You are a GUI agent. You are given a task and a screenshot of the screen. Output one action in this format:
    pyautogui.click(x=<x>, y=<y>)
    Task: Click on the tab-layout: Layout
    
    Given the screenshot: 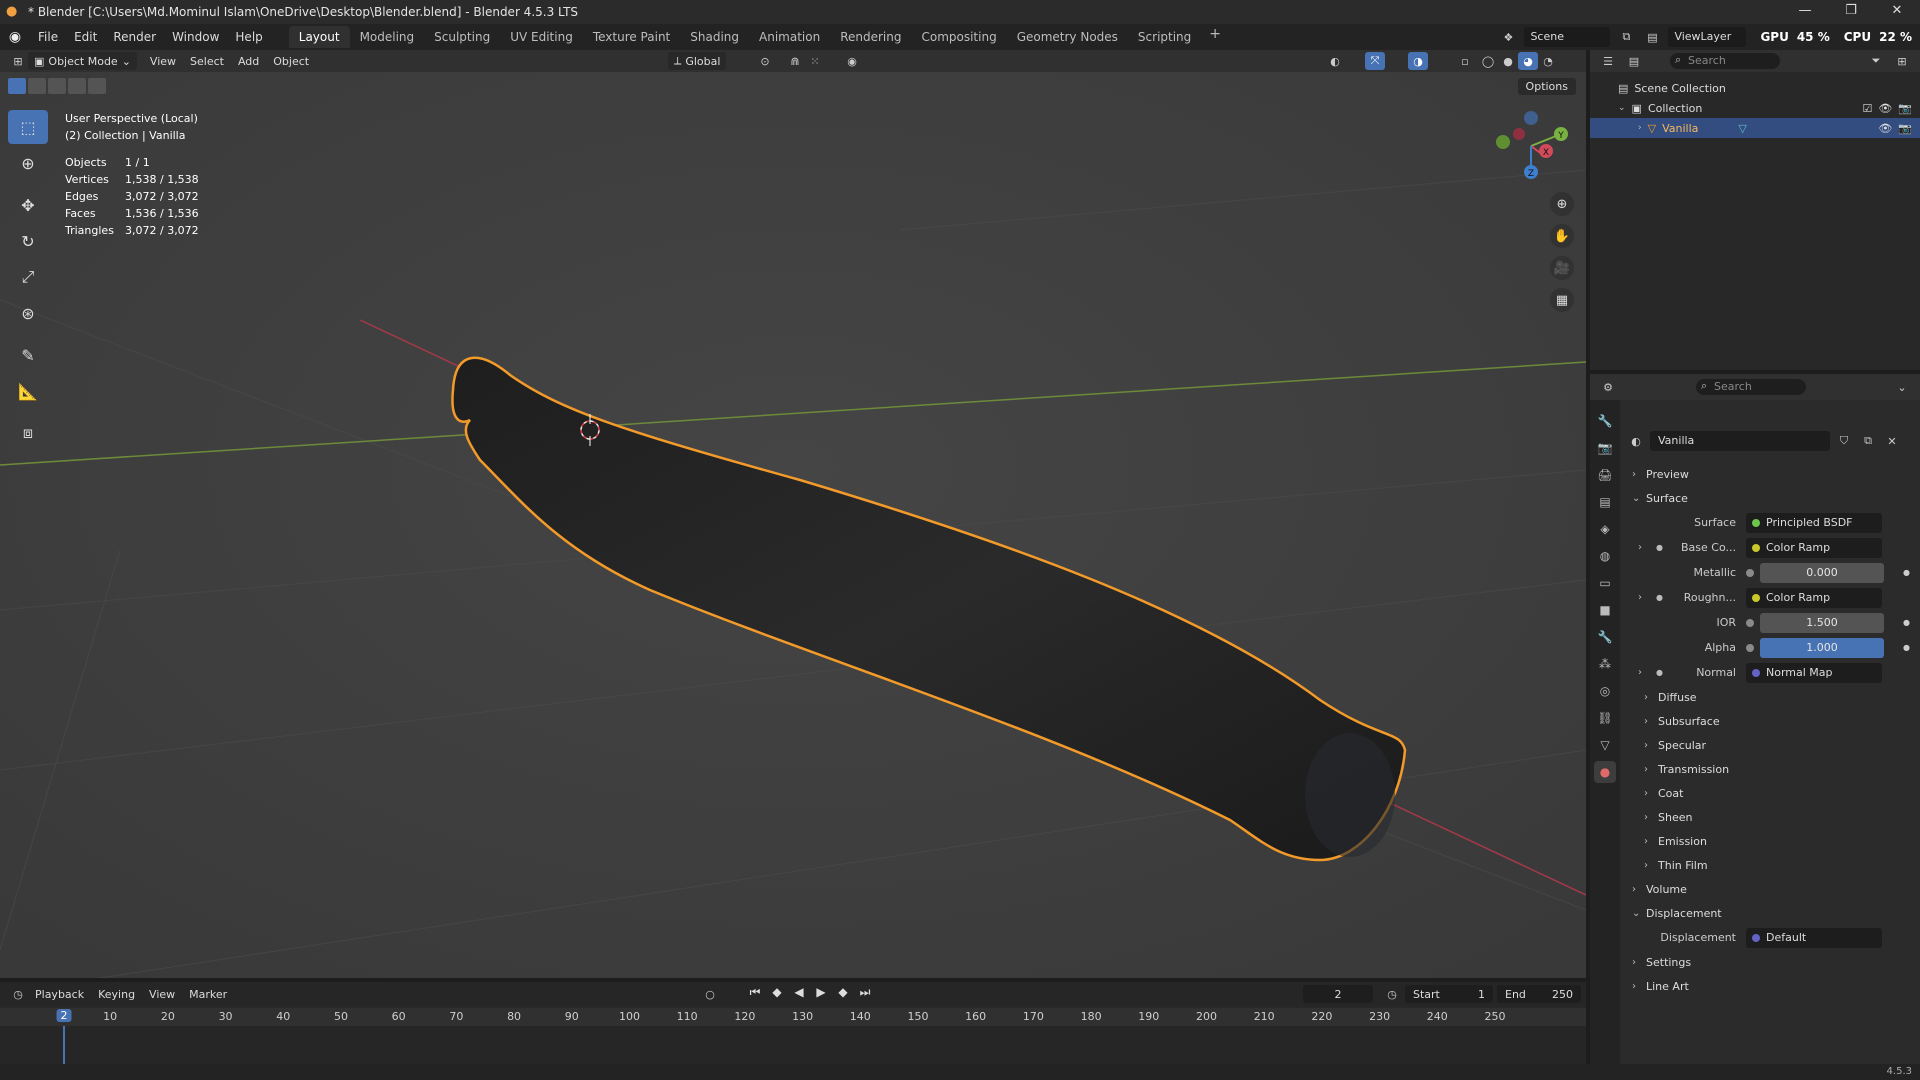 What is the action you would take?
    pyautogui.click(x=319, y=37)
    